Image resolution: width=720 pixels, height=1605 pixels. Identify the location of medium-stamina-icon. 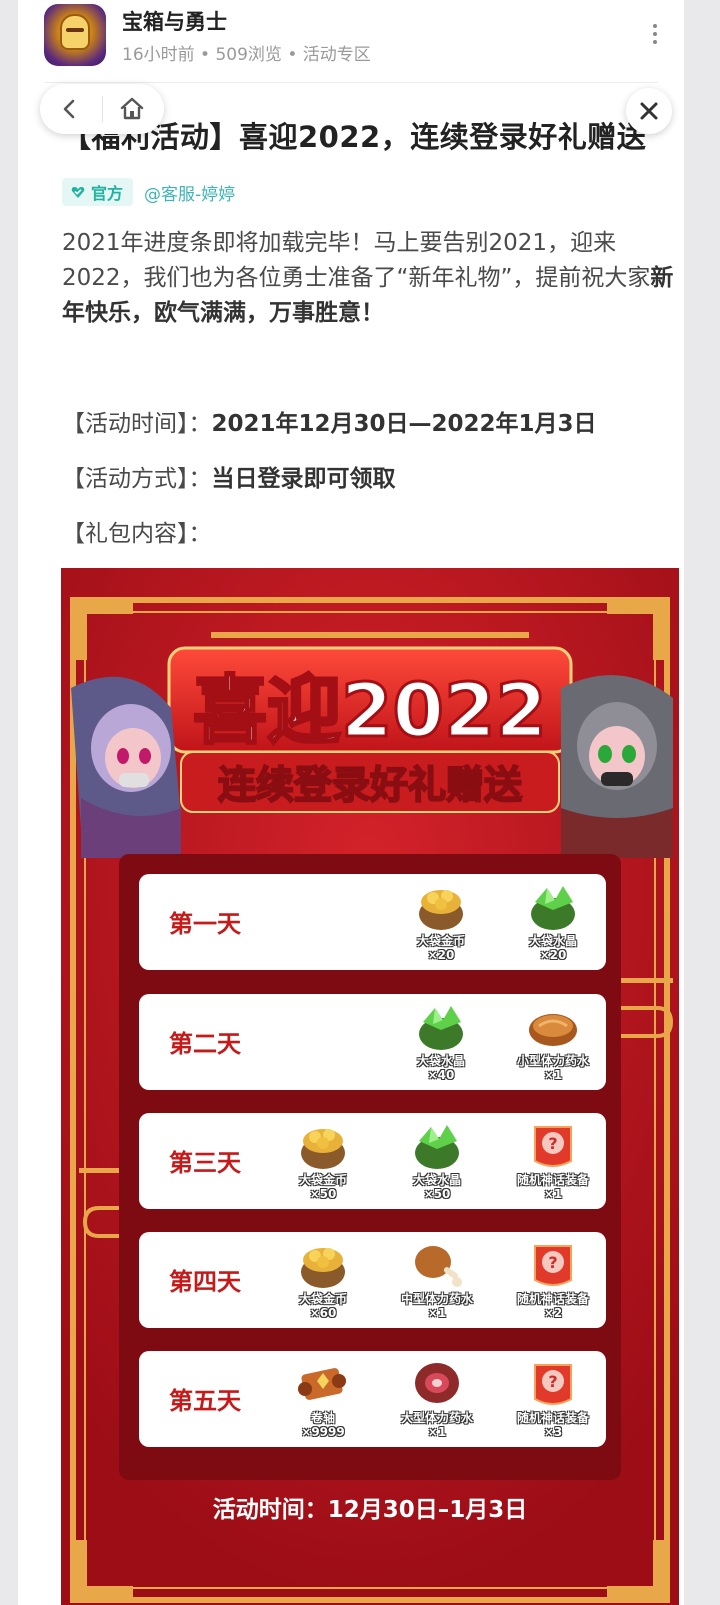
(437, 1265).